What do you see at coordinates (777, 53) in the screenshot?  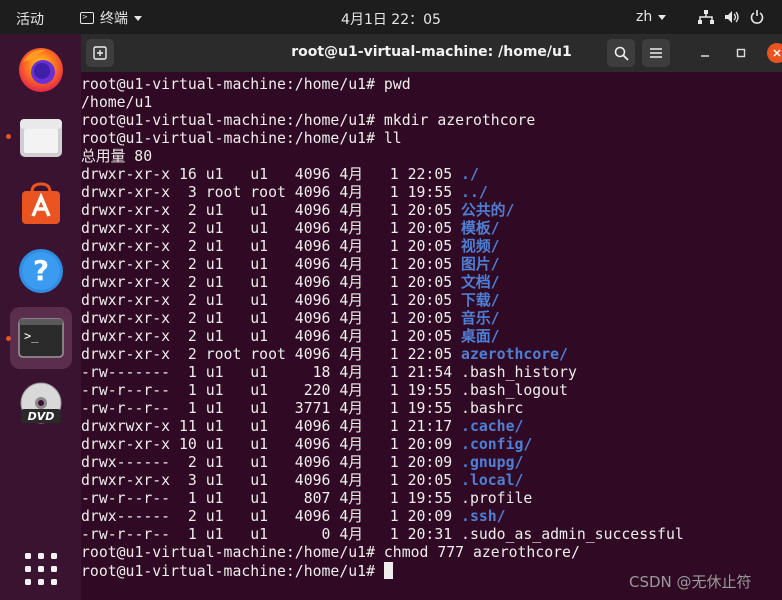 I see `close-icon` at bounding box center [777, 53].